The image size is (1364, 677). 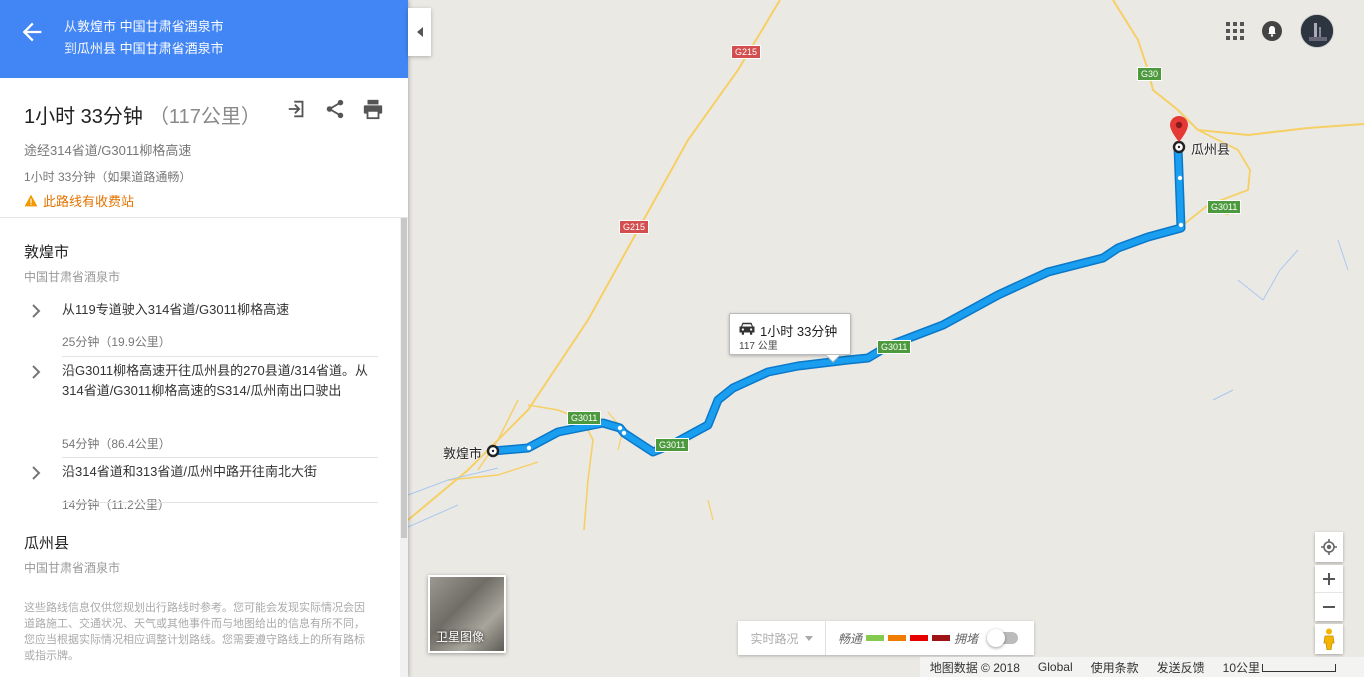 What do you see at coordinates (32, 32) in the screenshot?
I see `arrow-left-icon` at bounding box center [32, 32].